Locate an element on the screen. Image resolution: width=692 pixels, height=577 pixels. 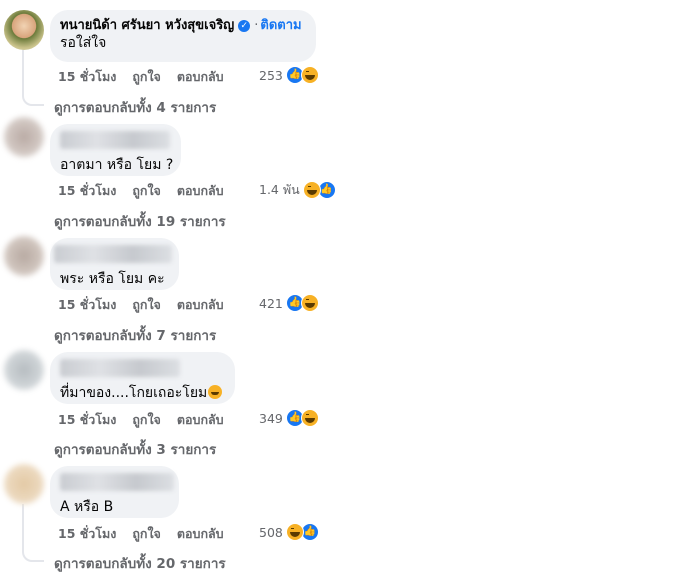
comment-text: พระ หรือ โยม คะ is located at coordinates (112, 279).